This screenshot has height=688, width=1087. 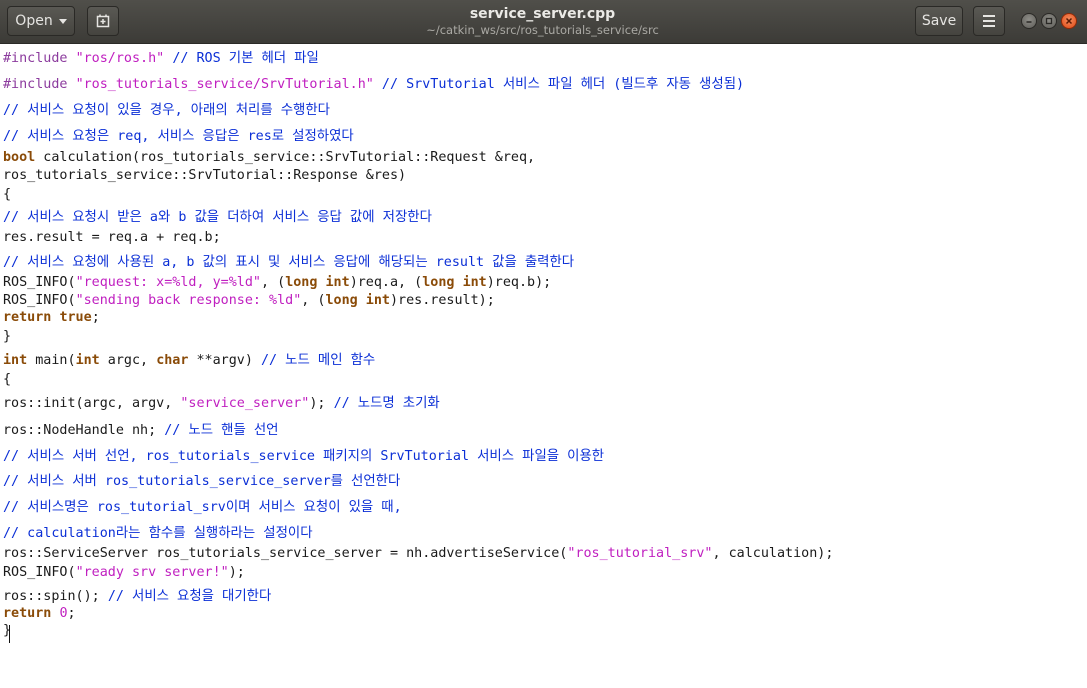 I want to click on code-token: )res.result);, so click(x=442, y=300).